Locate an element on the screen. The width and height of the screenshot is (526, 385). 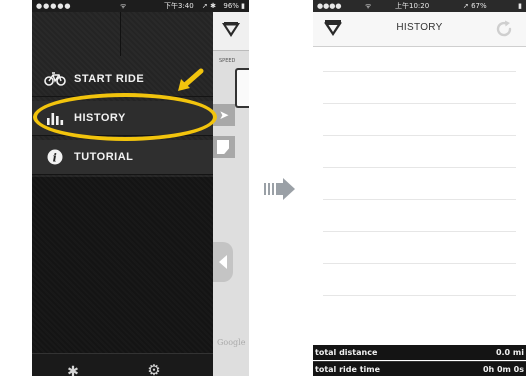
bicycle-icon is located at coordinates (55, 79).